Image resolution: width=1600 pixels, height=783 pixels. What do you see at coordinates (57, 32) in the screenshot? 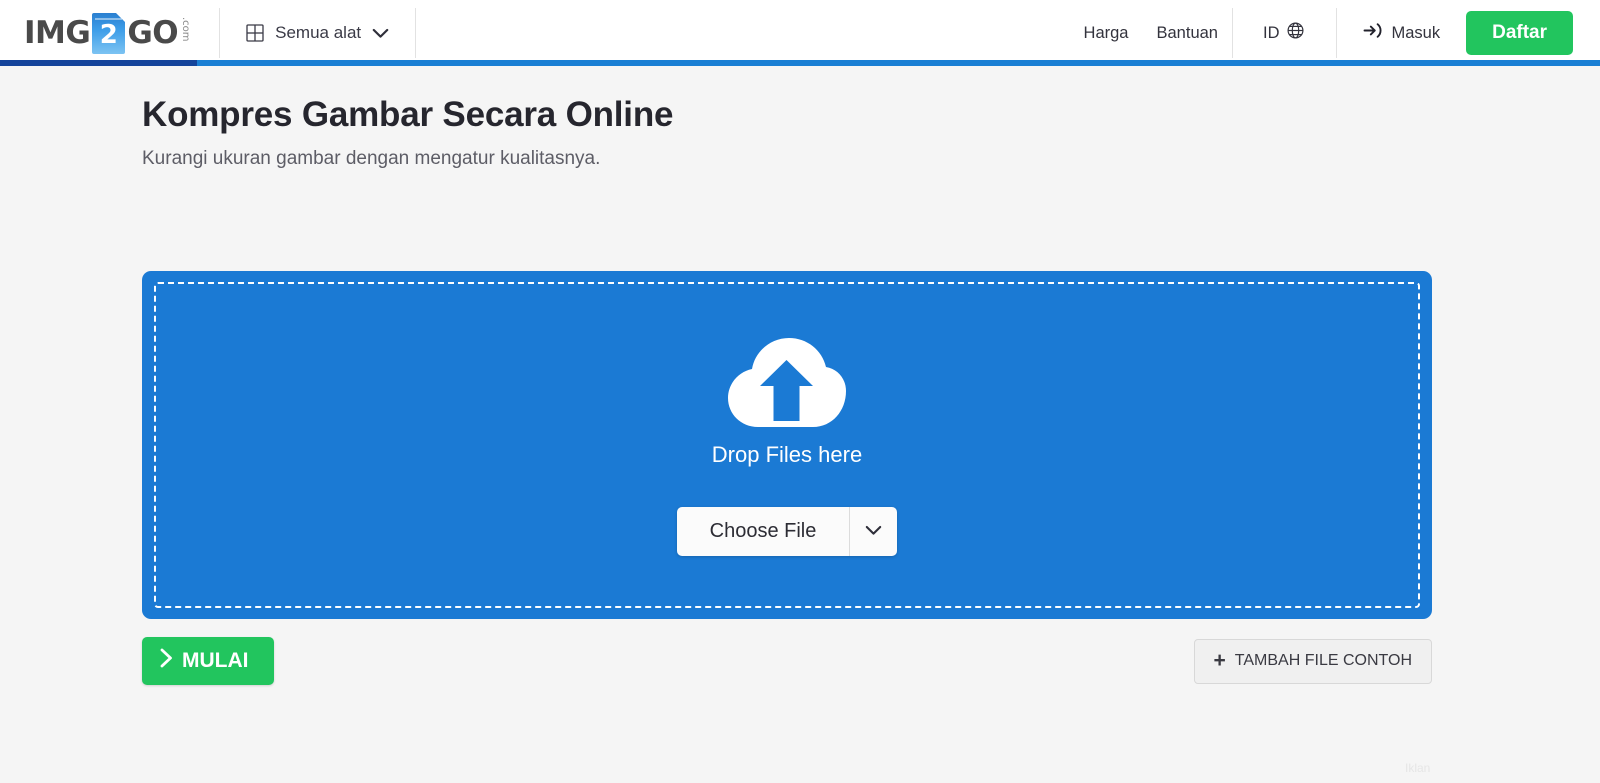
I see `logo-text-img: IMG` at bounding box center [57, 32].